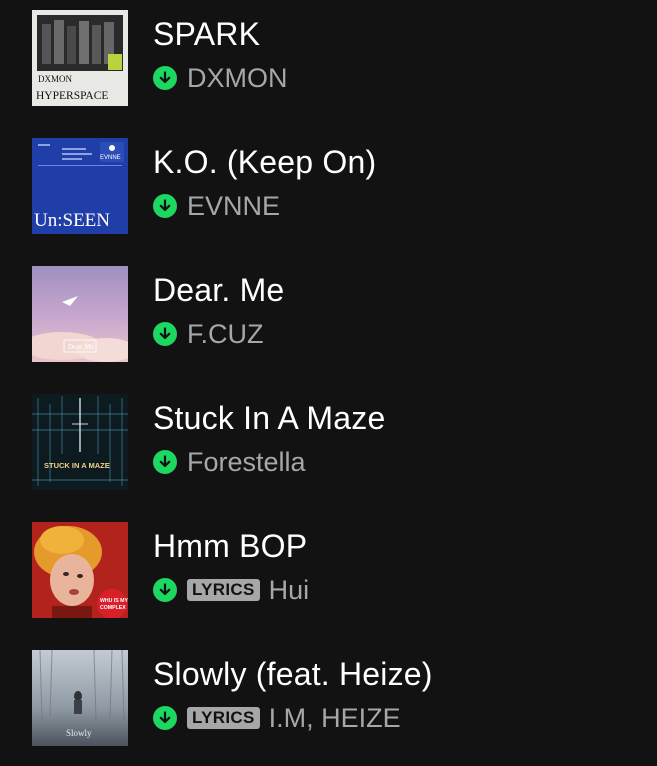 Image resolution: width=657 pixels, height=766 pixels. Describe the element at coordinates (206, 34) in the screenshot. I see `track-title: SPARK` at that location.